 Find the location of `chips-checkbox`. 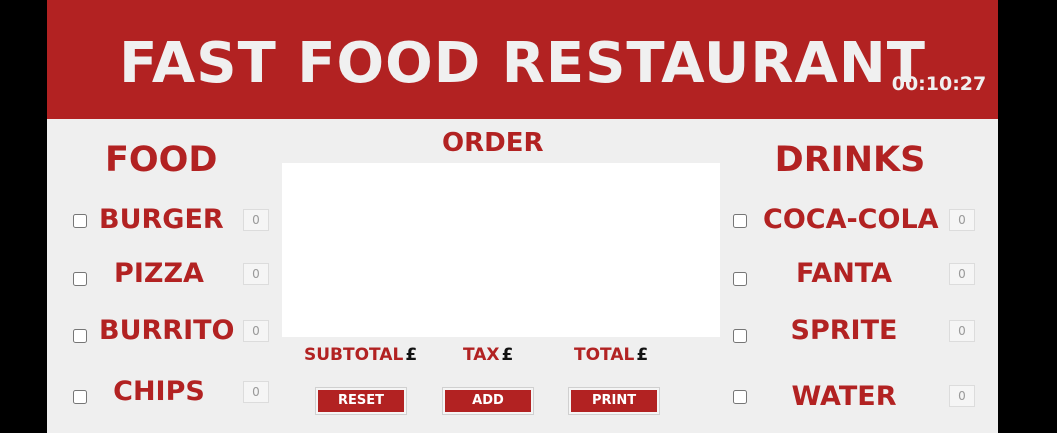

chips-checkbox is located at coordinates (80, 397).